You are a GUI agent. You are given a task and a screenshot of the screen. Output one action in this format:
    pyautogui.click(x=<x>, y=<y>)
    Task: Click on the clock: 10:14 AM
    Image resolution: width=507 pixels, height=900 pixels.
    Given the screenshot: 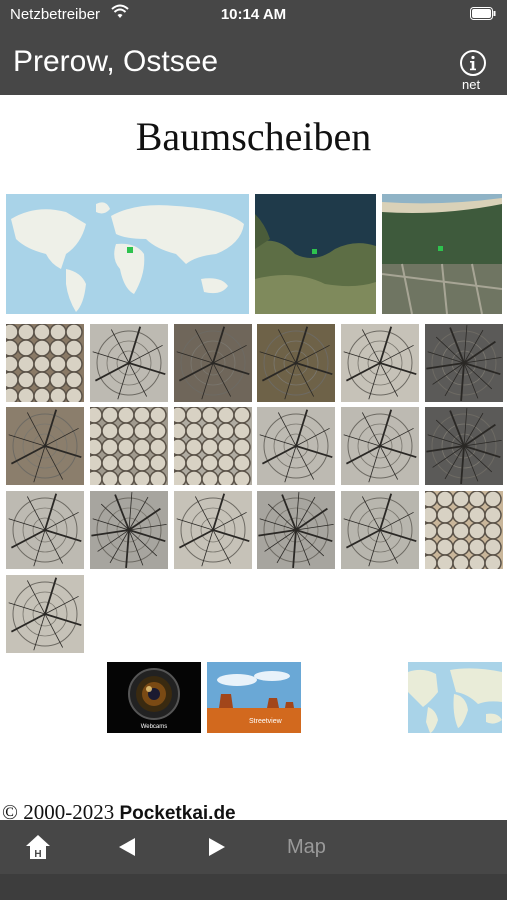 What is the action you would take?
    pyautogui.click(x=253, y=14)
    